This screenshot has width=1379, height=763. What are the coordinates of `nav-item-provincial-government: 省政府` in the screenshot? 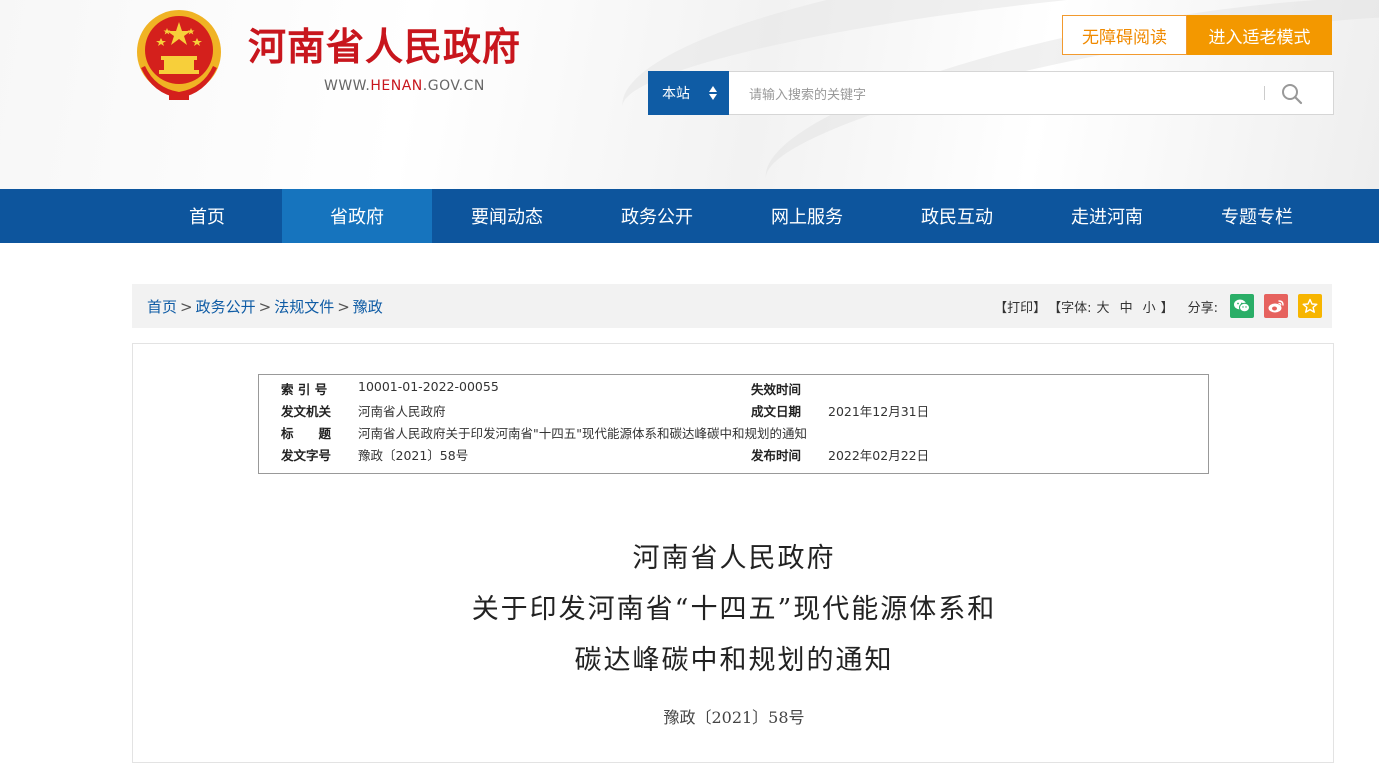 It's located at (357, 216).